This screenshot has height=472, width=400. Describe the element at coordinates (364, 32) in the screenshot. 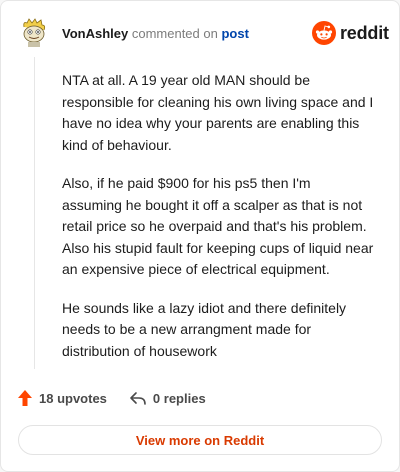

I see `reddit-wordmark: reddit` at that location.